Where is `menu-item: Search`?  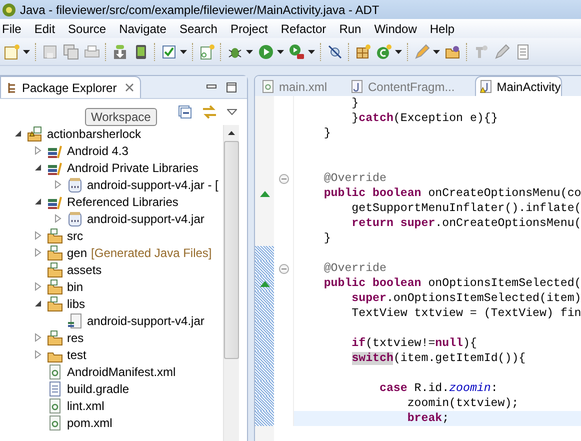
menu-item: Search is located at coordinates (199, 29).